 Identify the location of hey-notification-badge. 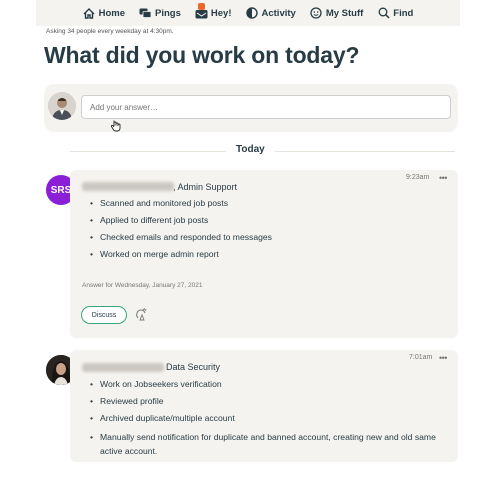
(201, 6).